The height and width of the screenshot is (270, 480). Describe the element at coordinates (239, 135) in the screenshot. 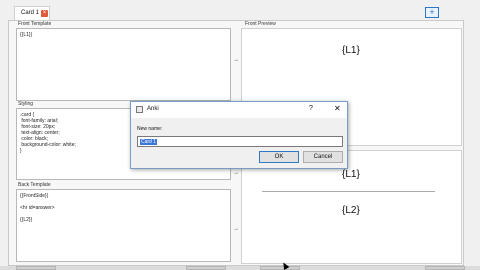

I see `rename-dialog: Anki ? ✕ New name: Card 1 OK Cancel` at that location.